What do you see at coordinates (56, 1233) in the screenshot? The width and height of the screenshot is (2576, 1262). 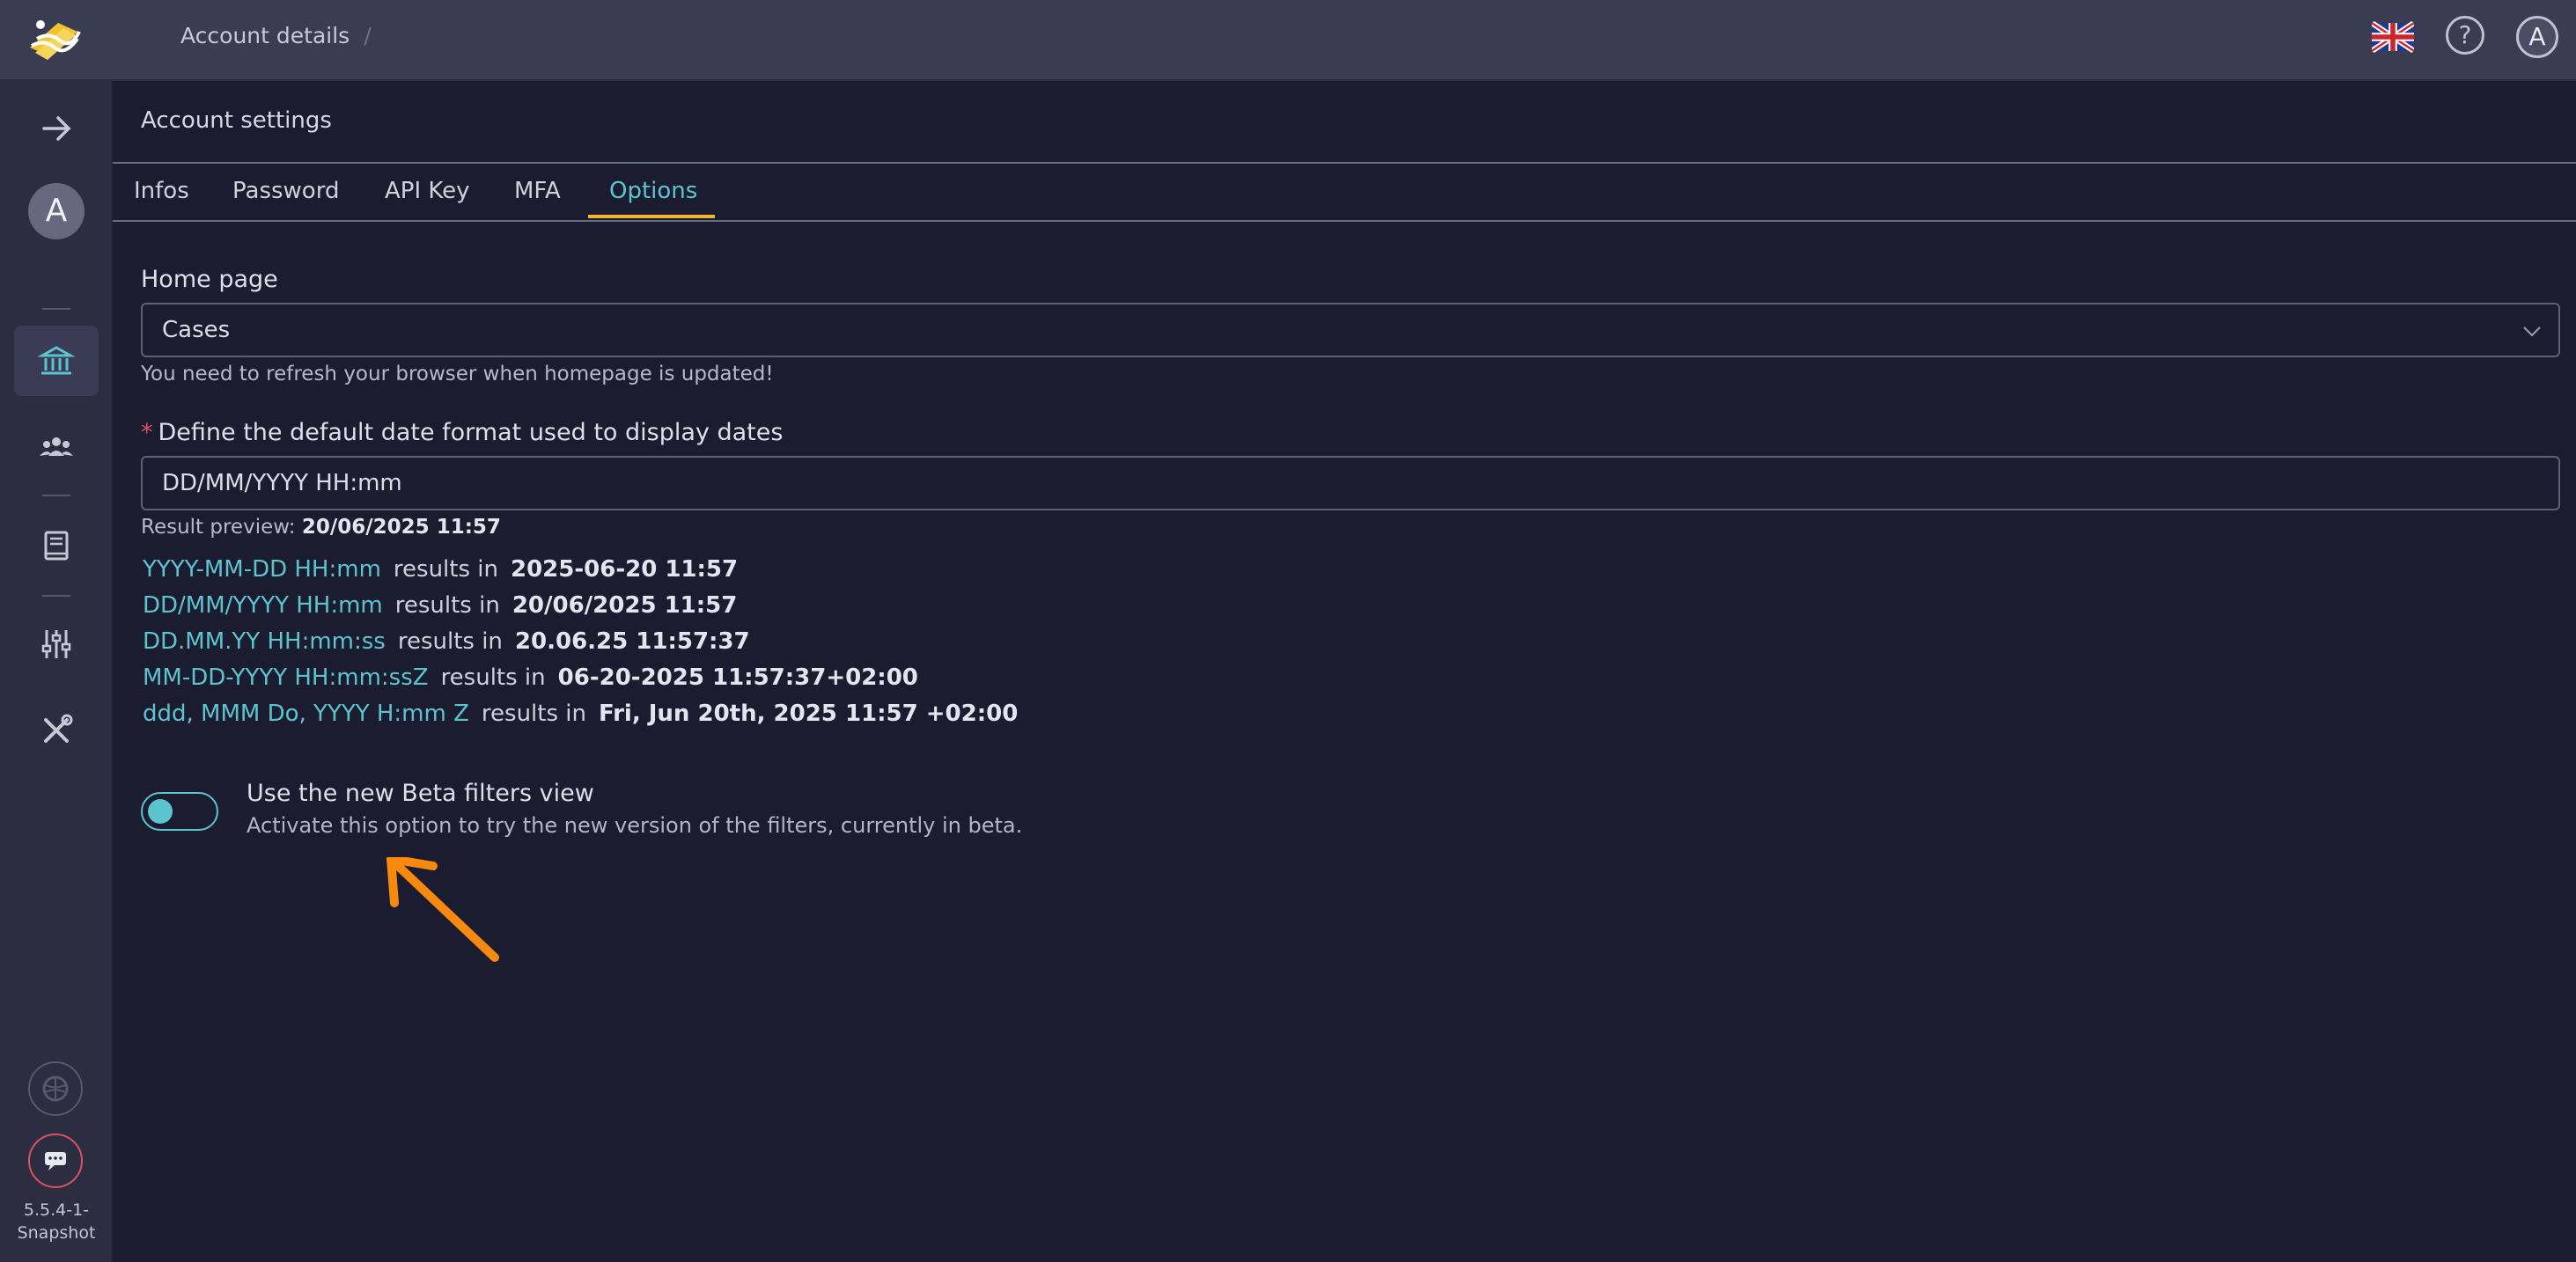 I see `version-label: Snapshot` at bounding box center [56, 1233].